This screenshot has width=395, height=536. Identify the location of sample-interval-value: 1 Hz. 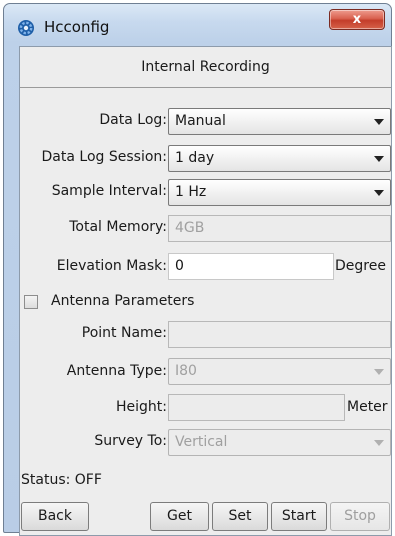
(191, 192).